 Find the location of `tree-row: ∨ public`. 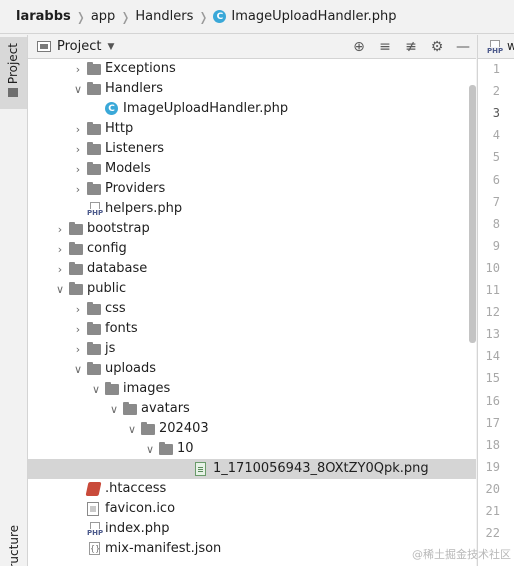

tree-row: ∨ public is located at coordinates (252, 289).